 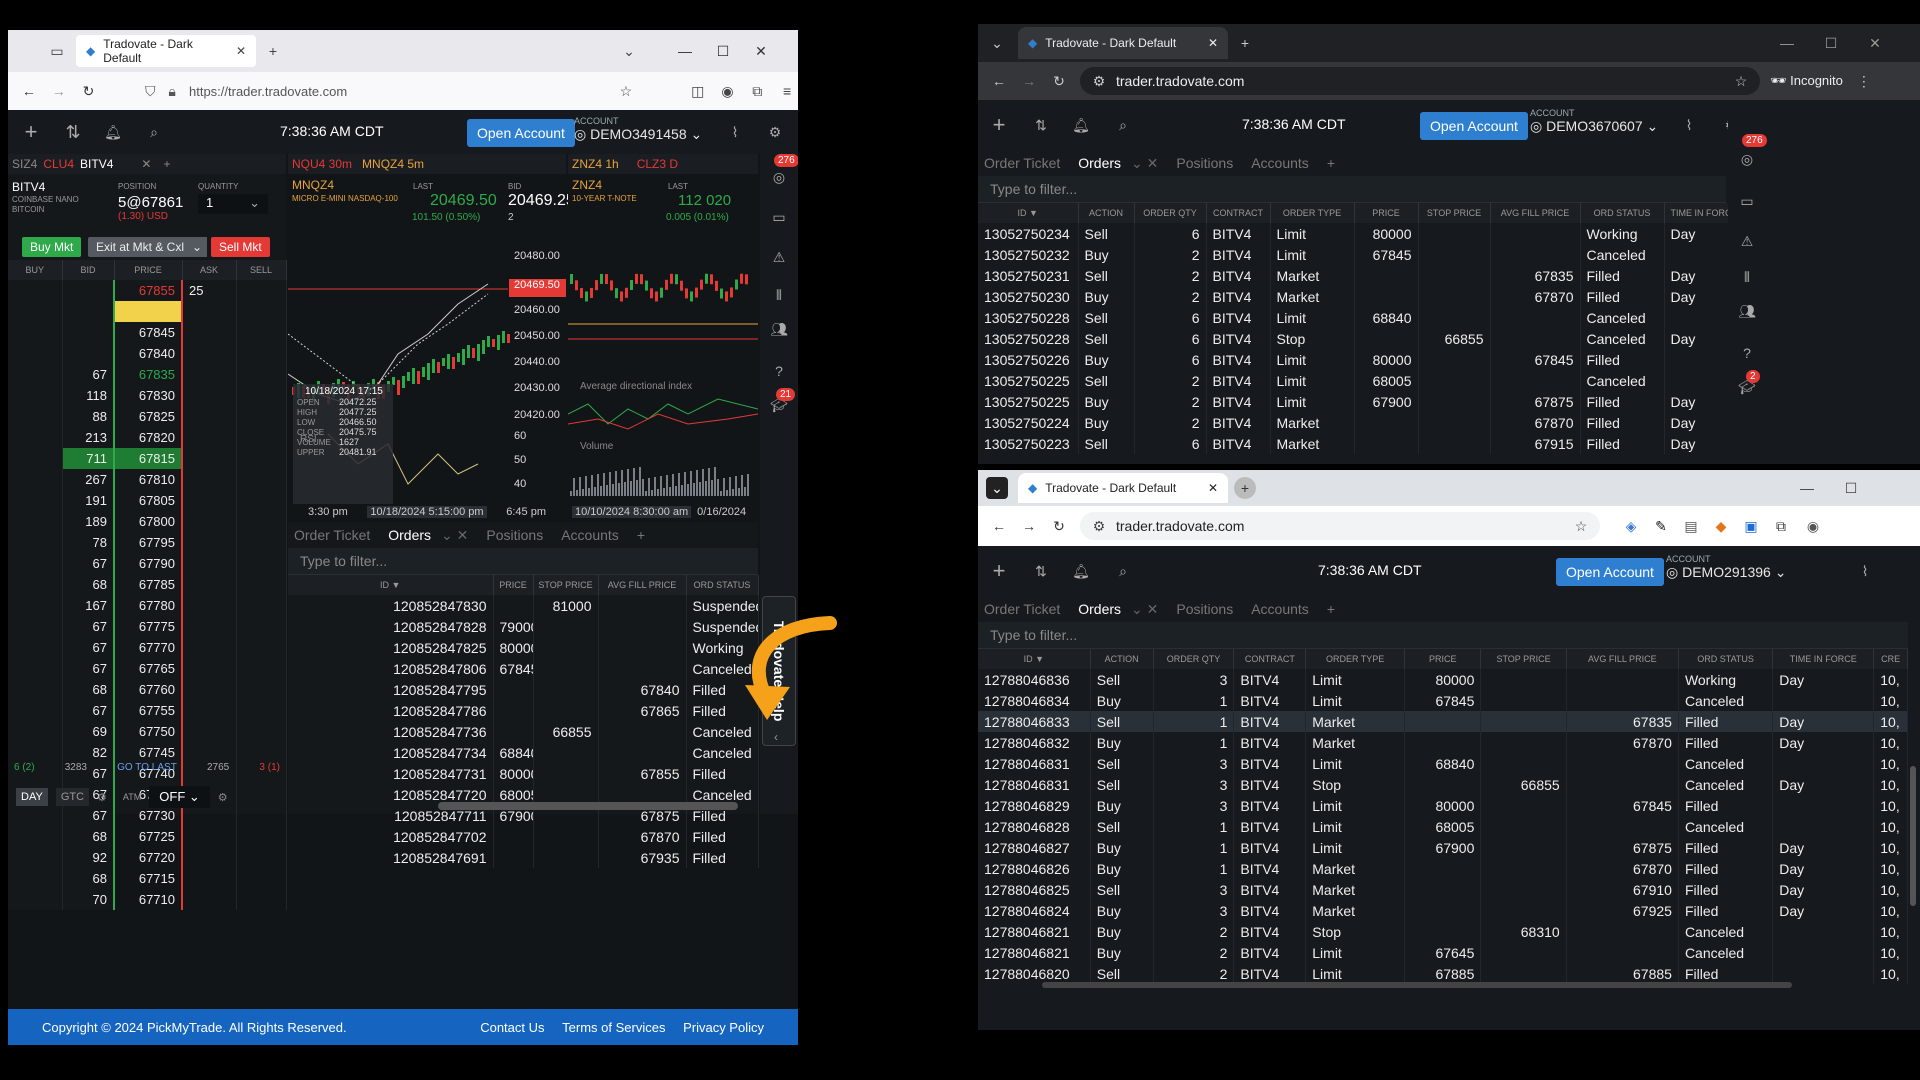 I want to click on transfer-icon: ⇅, so click(x=73, y=132).